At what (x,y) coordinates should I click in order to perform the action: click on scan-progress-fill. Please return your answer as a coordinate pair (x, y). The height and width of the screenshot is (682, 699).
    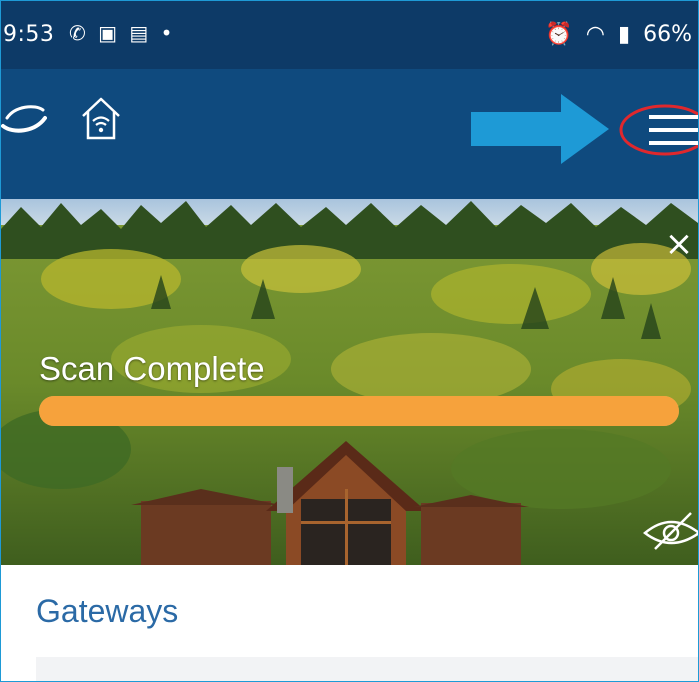
    Looking at the image, I should click on (359, 411).